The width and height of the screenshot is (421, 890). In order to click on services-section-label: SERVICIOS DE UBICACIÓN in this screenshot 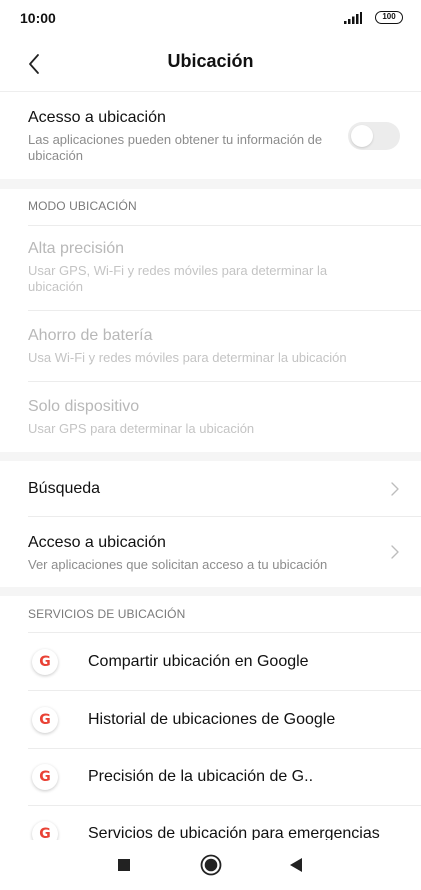, I will do `click(107, 614)`.